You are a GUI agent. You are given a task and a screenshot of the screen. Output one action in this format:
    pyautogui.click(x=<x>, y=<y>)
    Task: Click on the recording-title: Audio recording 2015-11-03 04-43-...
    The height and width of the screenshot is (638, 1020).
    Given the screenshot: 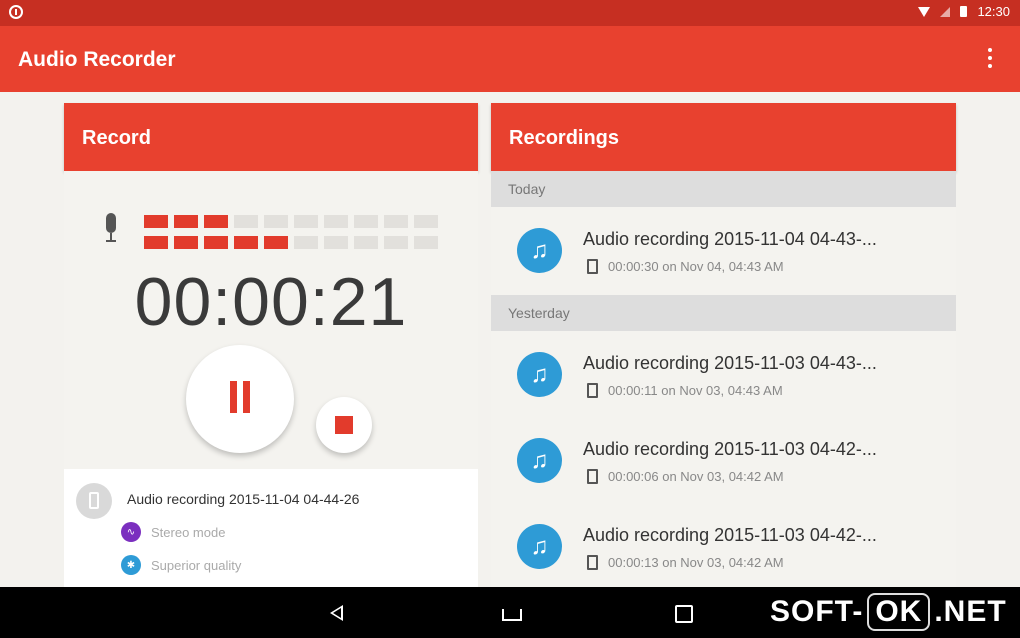 What is the action you would take?
    pyautogui.click(x=730, y=363)
    